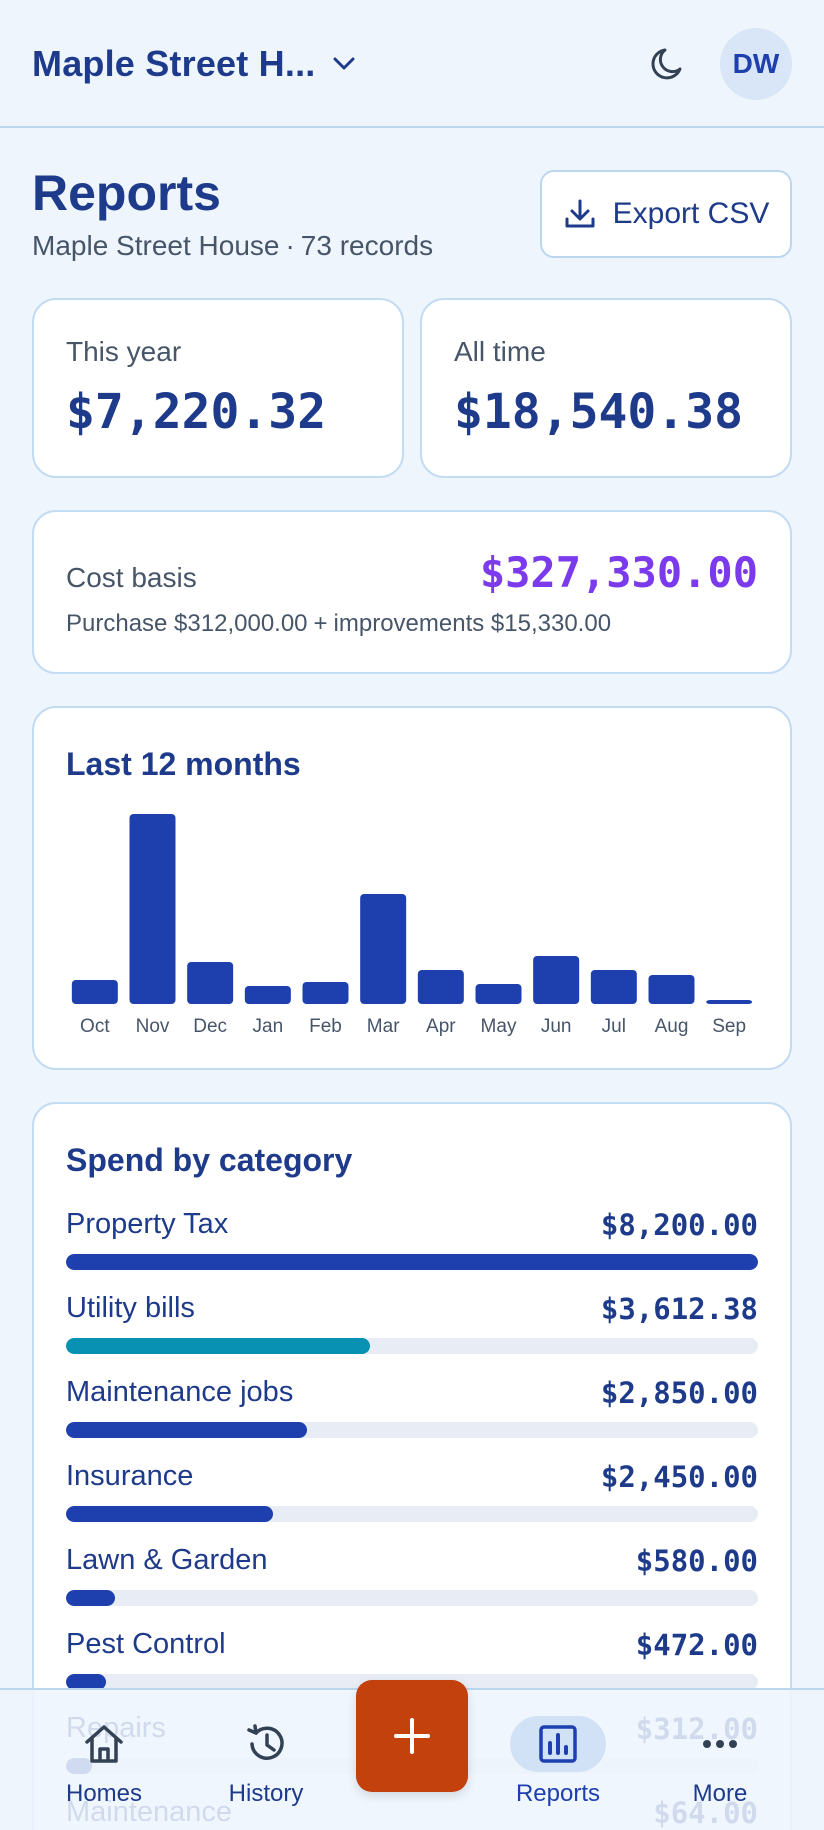 The height and width of the screenshot is (1830, 824). What do you see at coordinates (325, 1026) in the screenshot?
I see `chart-tick-label: Feb` at bounding box center [325, 1026].